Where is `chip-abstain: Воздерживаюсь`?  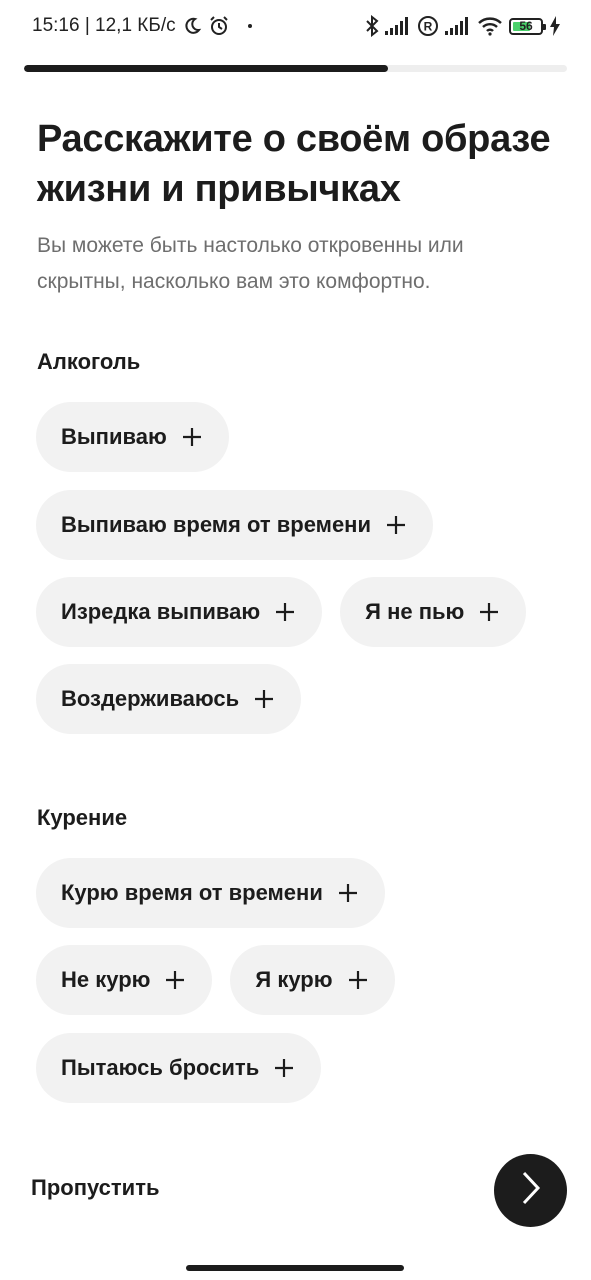 chip-abstain: Воздерживаюсь is located at coordinates (169, 699).